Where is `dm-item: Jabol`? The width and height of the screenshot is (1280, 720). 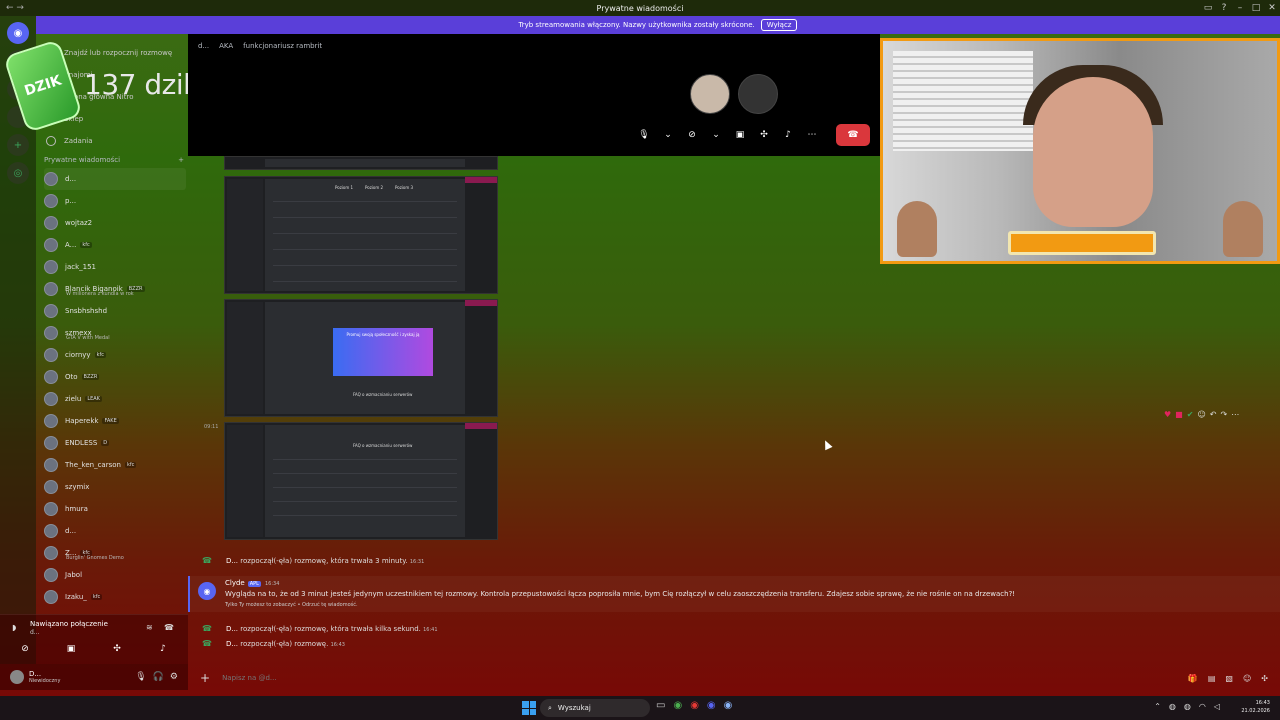
dm-item: Jabol is located at coordinates (115, 575).